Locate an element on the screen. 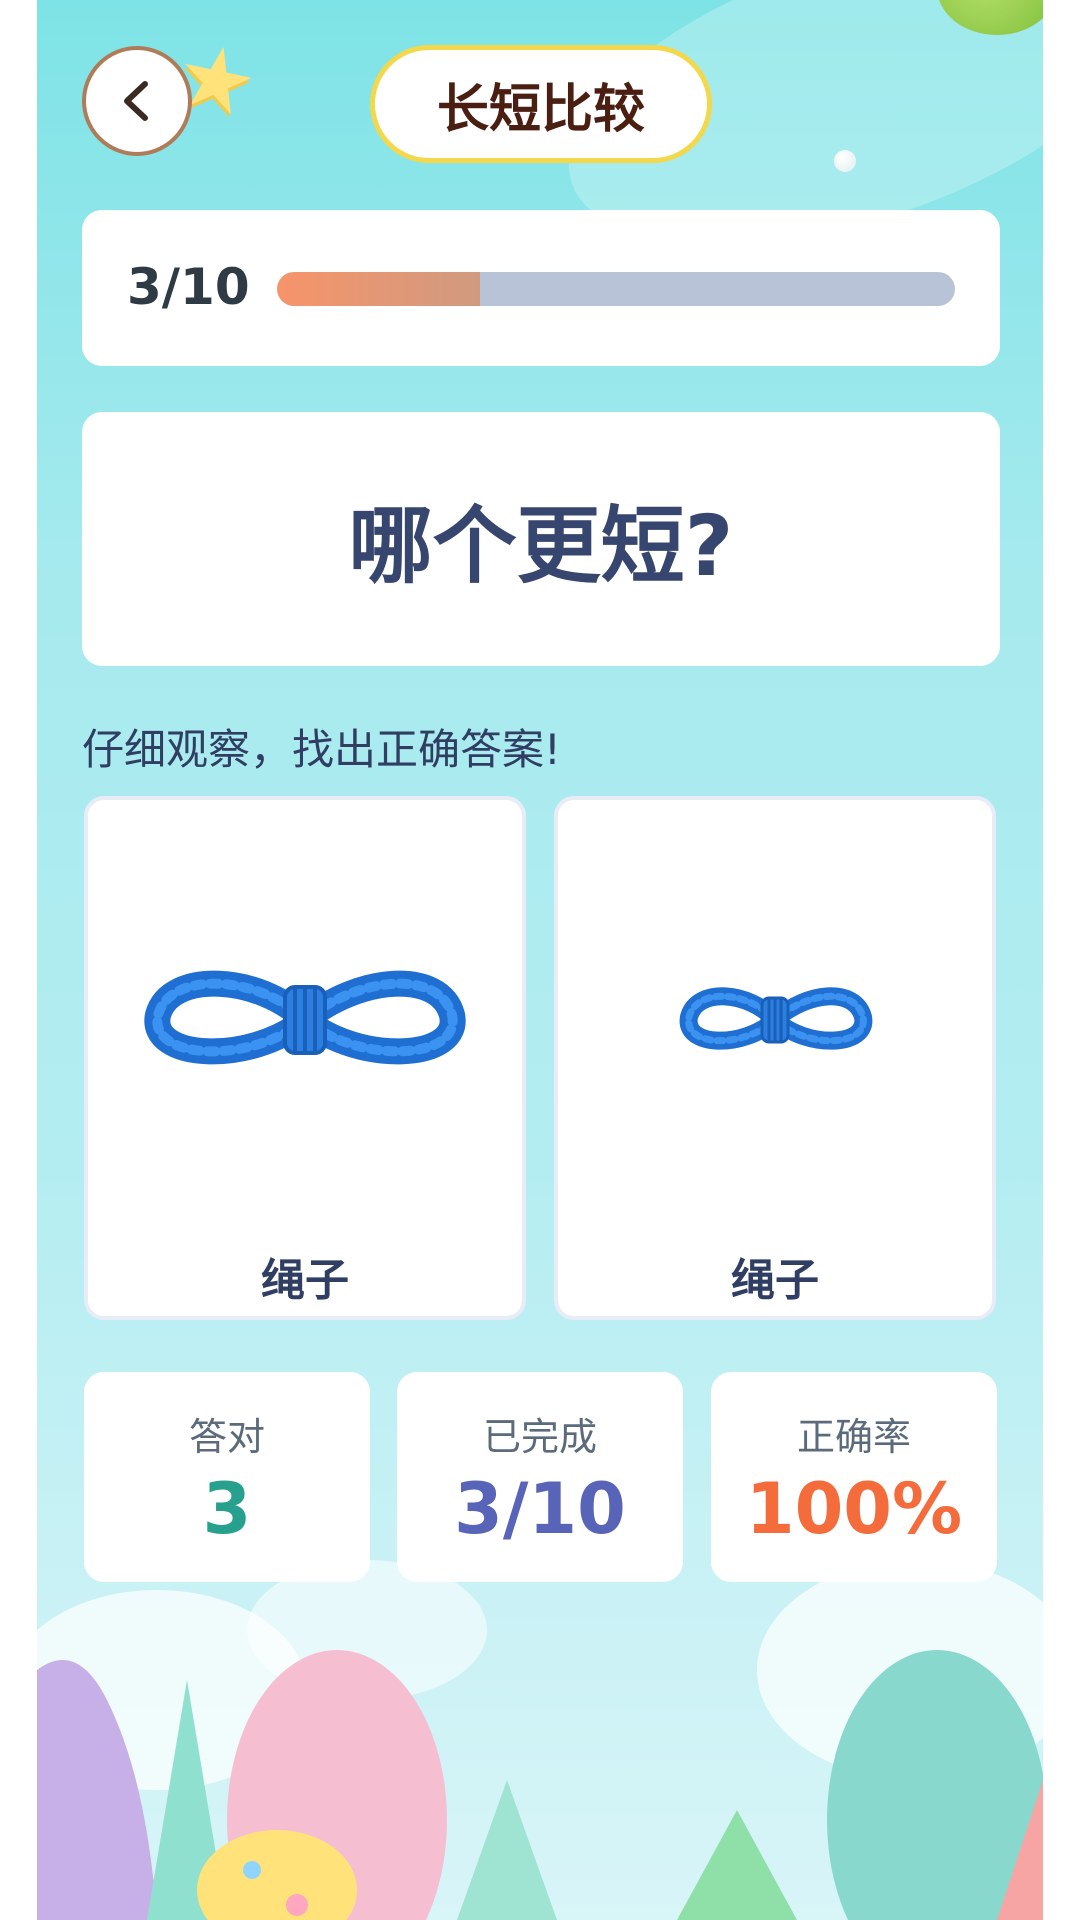 The image size is (1080, 1920). option-card-long-rope: 绳子 is located at coordinates (305, 1058).